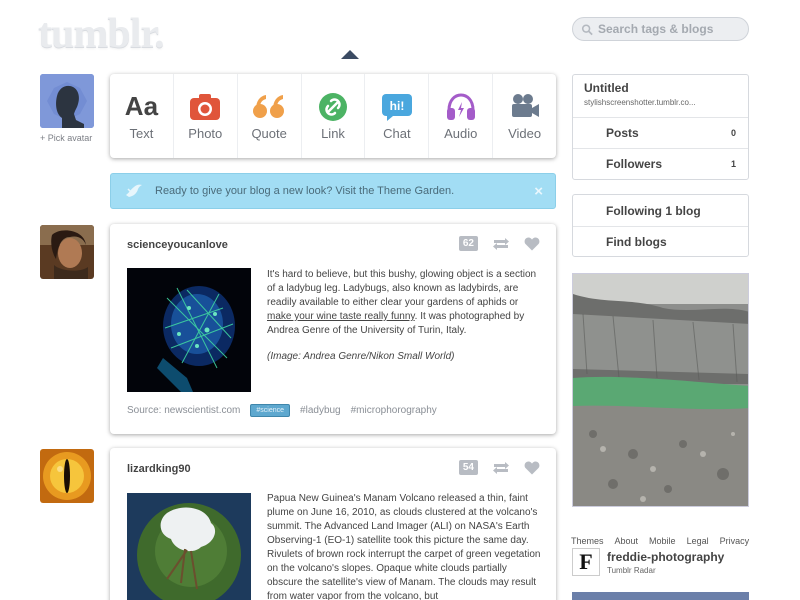 This screenshot has width=800, height=600. What do you see at coordinates (66, 138) in the screenshot?
I see `pick-avatar-link: + Pick avatar` at bounding box center [66, 138].